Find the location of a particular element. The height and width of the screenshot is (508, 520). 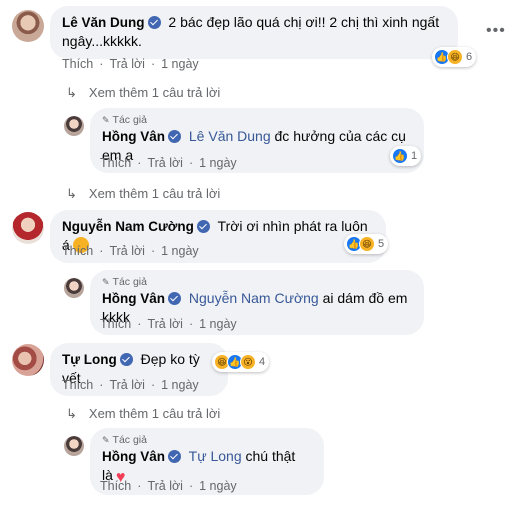

more-options-icon: ••• is located at coordinates (496, 31).